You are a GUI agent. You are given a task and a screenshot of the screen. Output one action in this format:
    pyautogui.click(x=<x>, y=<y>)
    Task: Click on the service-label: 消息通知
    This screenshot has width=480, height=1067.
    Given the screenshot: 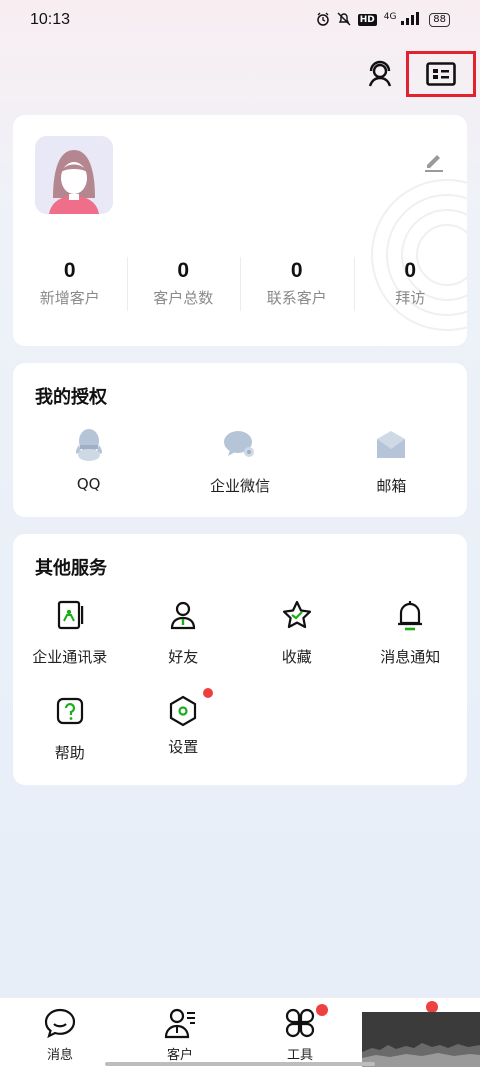 What is the action you would take?
    pyautogui.click(x=410, y=657)
    